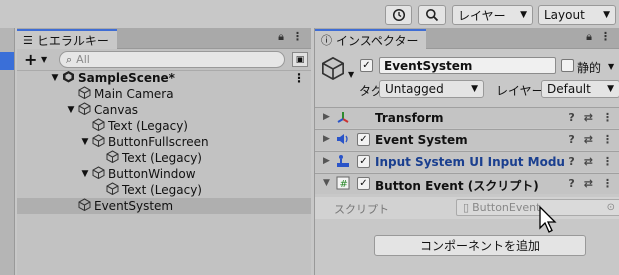 The height and width of the screenshot is (275, 619). I want to click on hierarchy-item-scene: ▼ SampleScene* ⋮, so click(164, 78).